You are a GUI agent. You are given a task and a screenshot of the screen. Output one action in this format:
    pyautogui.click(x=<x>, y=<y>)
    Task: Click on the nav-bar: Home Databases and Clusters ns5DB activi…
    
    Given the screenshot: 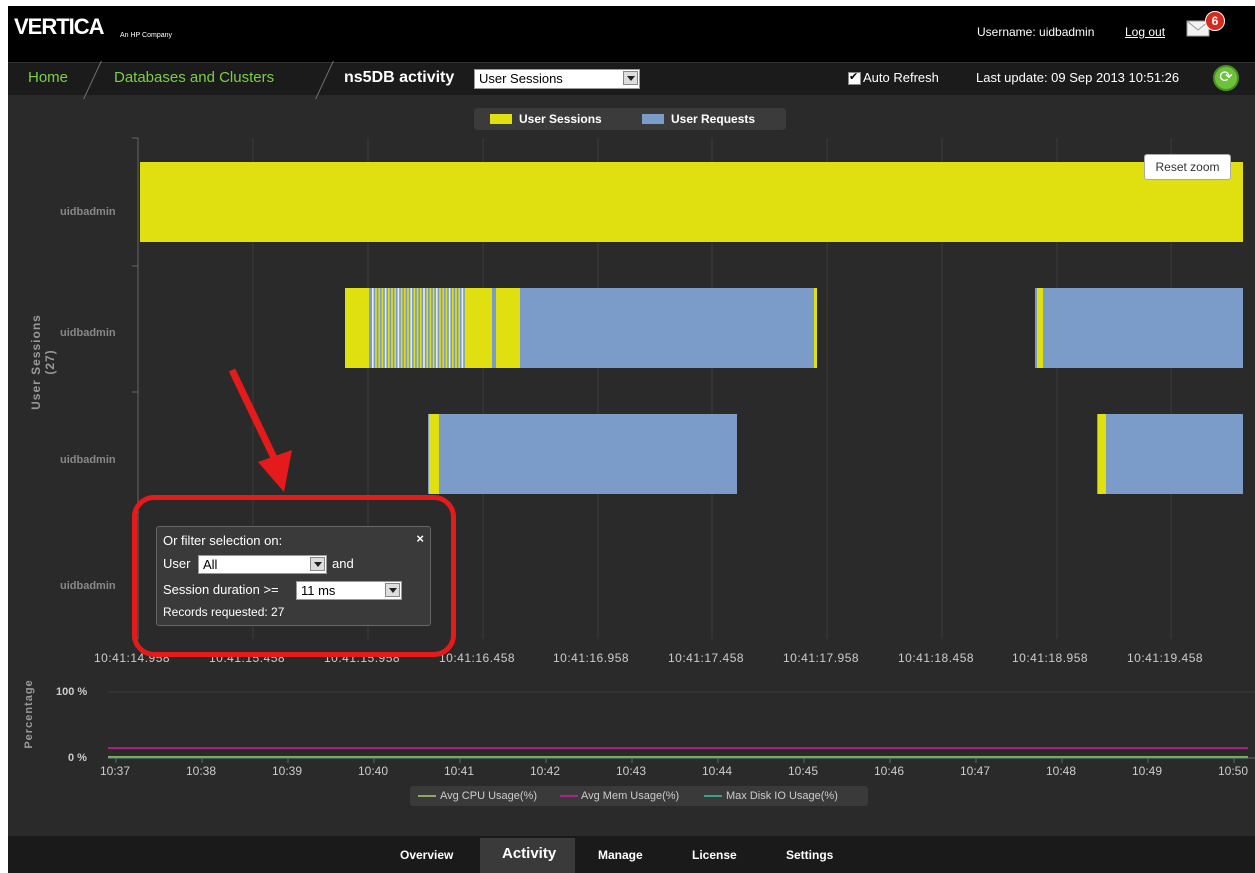 What is the action you would take?
    pyautogui.click(x=631, y=80)
    